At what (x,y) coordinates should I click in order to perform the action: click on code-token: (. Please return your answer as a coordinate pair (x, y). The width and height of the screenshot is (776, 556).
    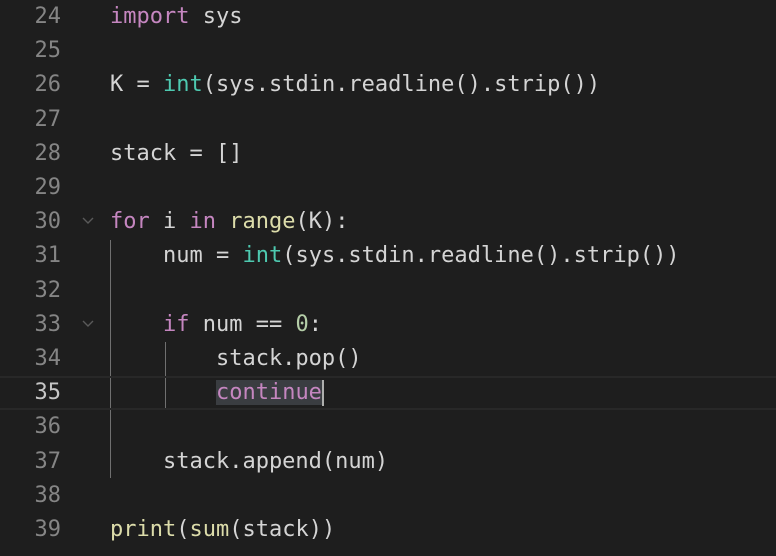
    Looking at the image, I should click on (183, 529).